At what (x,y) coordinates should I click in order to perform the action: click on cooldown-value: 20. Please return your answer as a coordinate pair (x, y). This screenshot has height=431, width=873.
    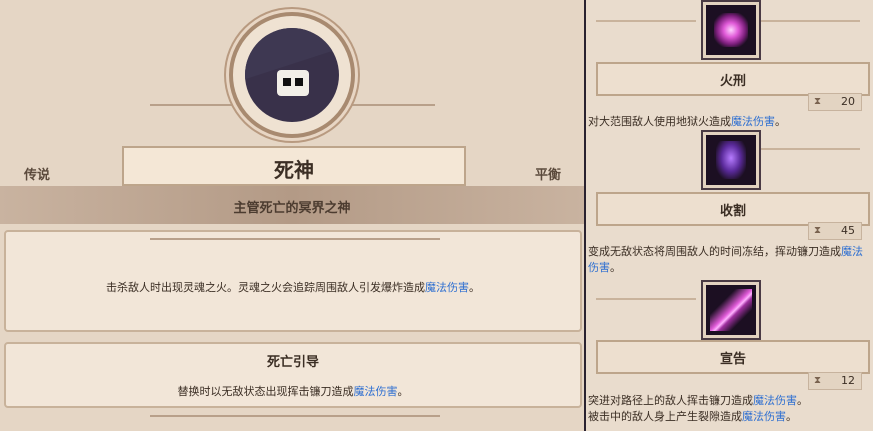
    Looking at the image, I should click on (848, 101).